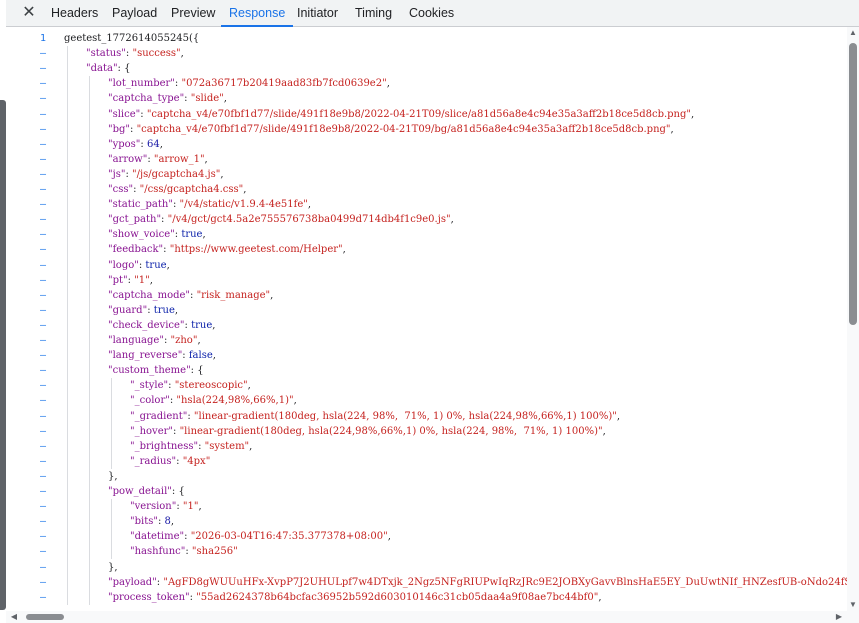 This screenshot has height=623, width=859. What do you see at coordinates (153, 507) in the screenshot?
I see `code-token: "version"` at bounding box center [153, 507].